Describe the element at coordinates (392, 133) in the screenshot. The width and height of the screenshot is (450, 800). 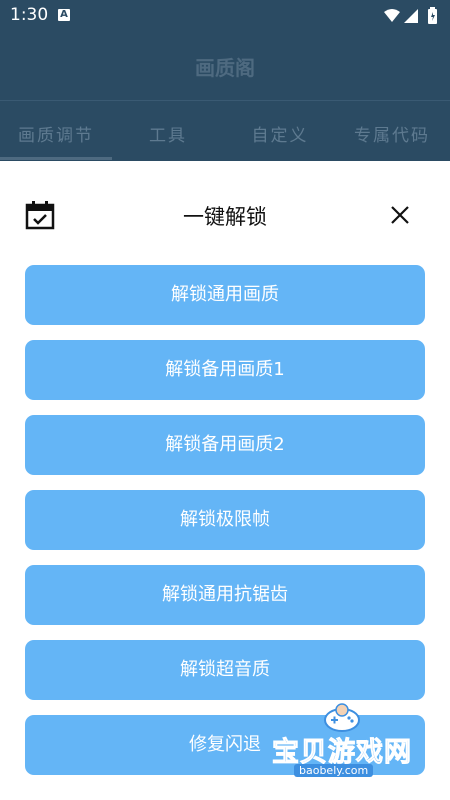
I see `tab-exclusive-code: 专属代码` at that location.